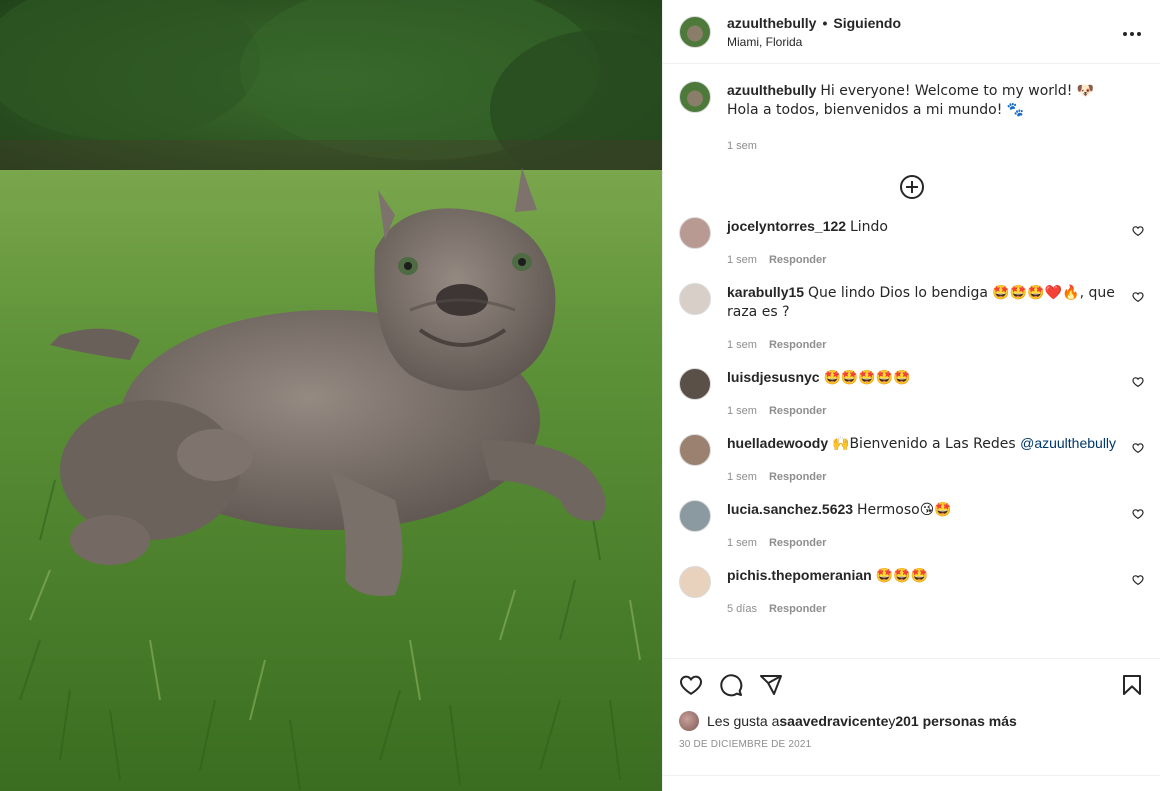 The image size is (1160, 791). Describe the element at coordinates (771, 90) in the screenshot. I see `caption-username: azuulthebully` at that location.